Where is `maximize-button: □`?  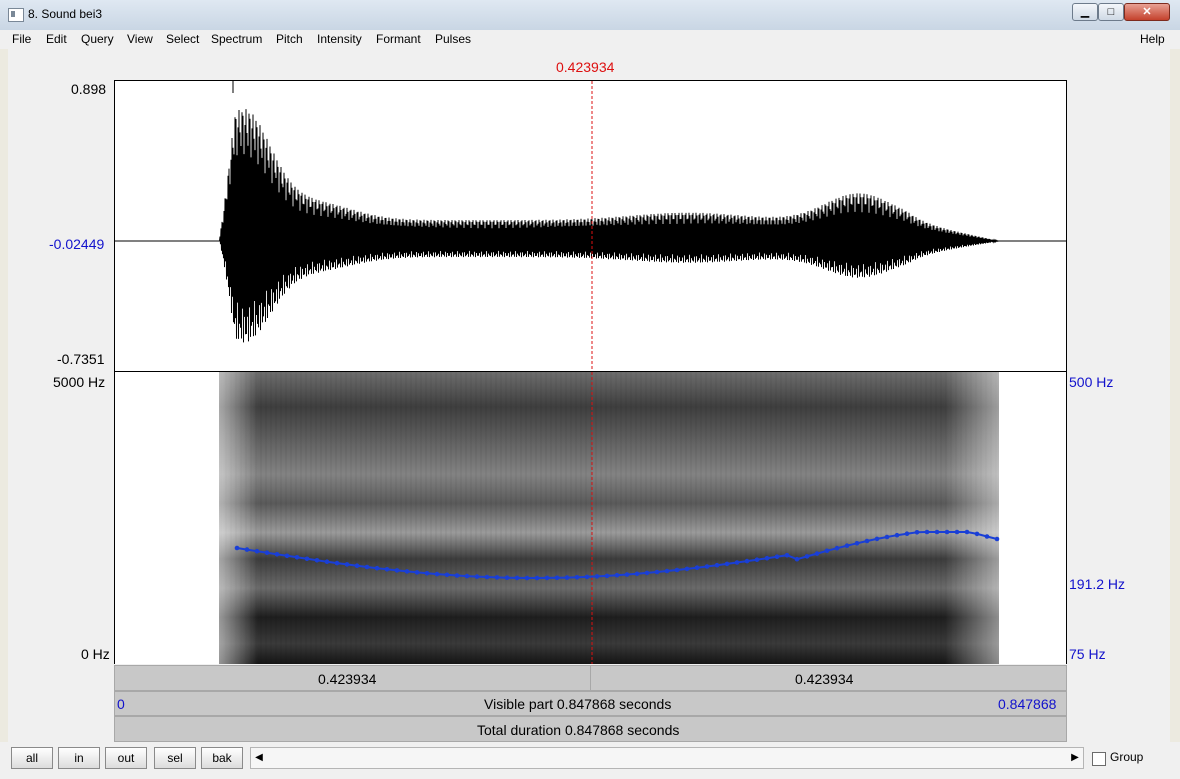 maximize-button: □ is located at coordinates (1111, 12).